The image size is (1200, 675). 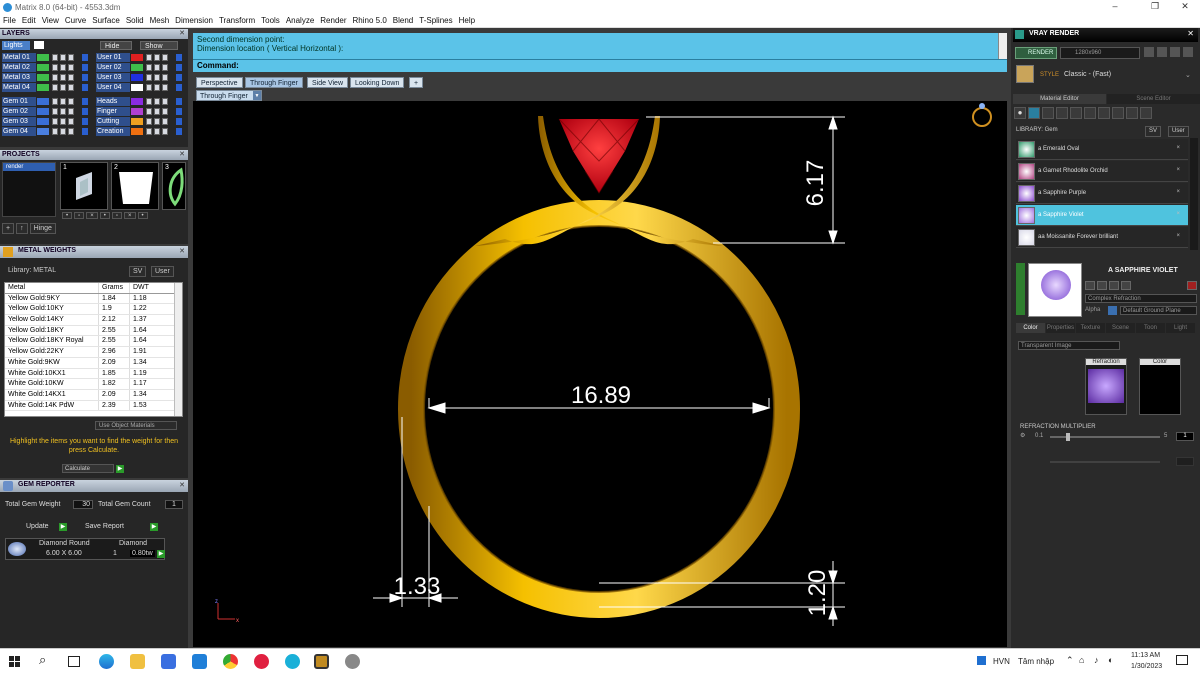 What do you see at coordinates (139, 111) in the screenshot?
I see `layer-row: Finger` at bounding box center [139, 111].